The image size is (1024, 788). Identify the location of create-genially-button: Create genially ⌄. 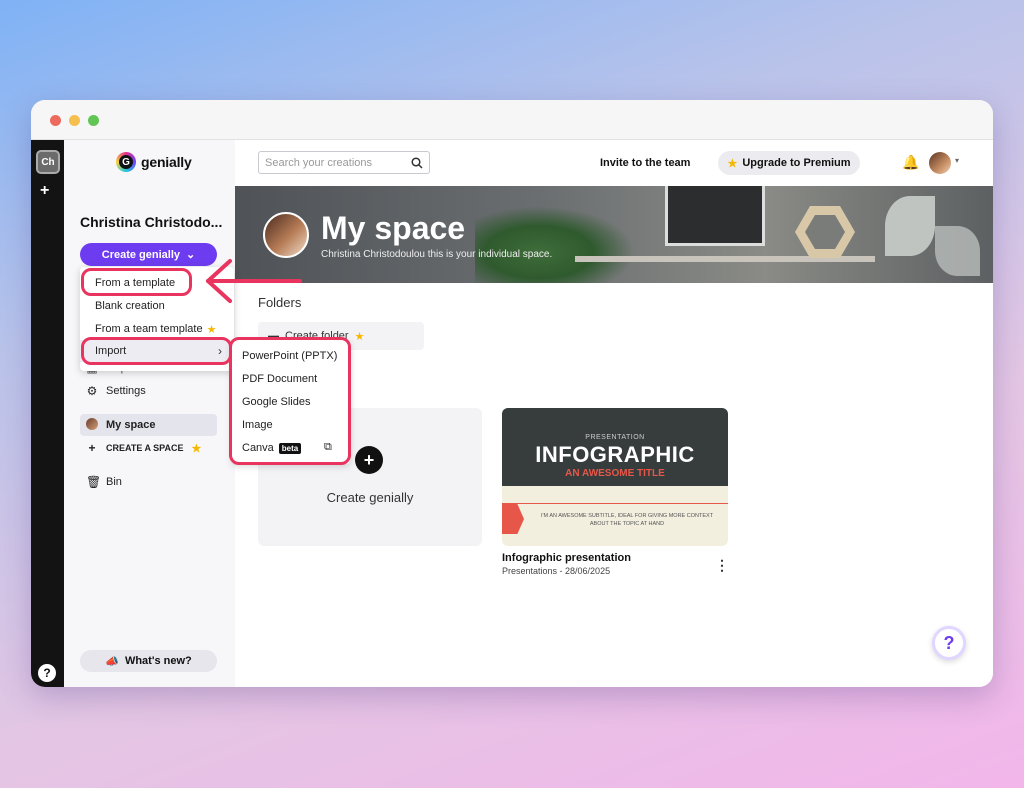
(148, 254).